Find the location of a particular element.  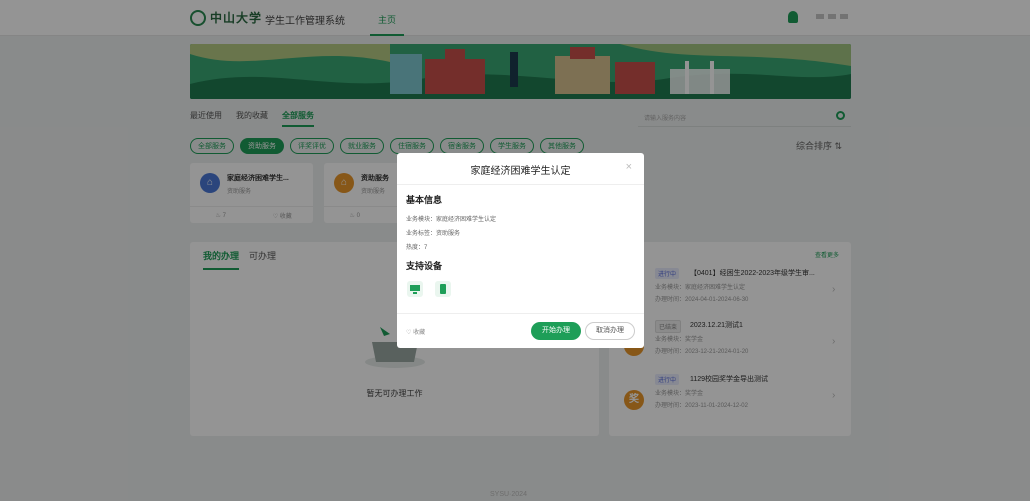

heat-line: 热度：7 is located at coordinates (417, 248).